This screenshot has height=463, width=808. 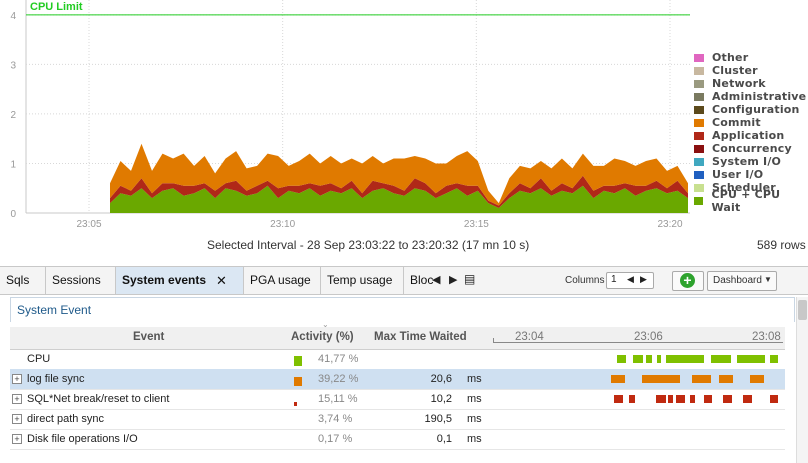 I want to click on legend-item: Other, so click(x=721, y=57).